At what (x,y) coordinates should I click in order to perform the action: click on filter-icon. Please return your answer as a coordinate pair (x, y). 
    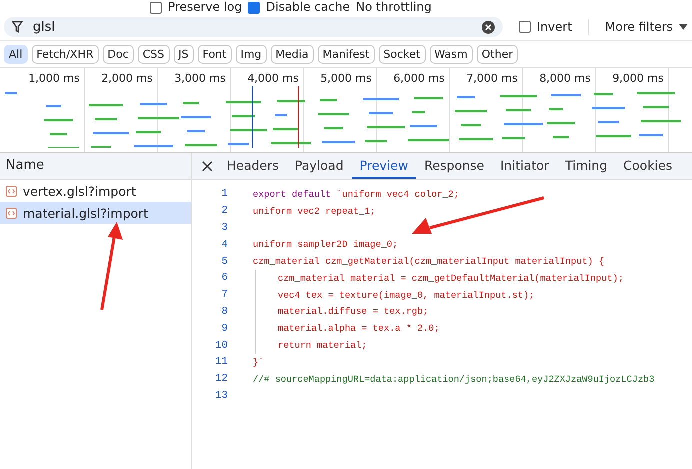
    Looking at the image, I should click on (17, 27).